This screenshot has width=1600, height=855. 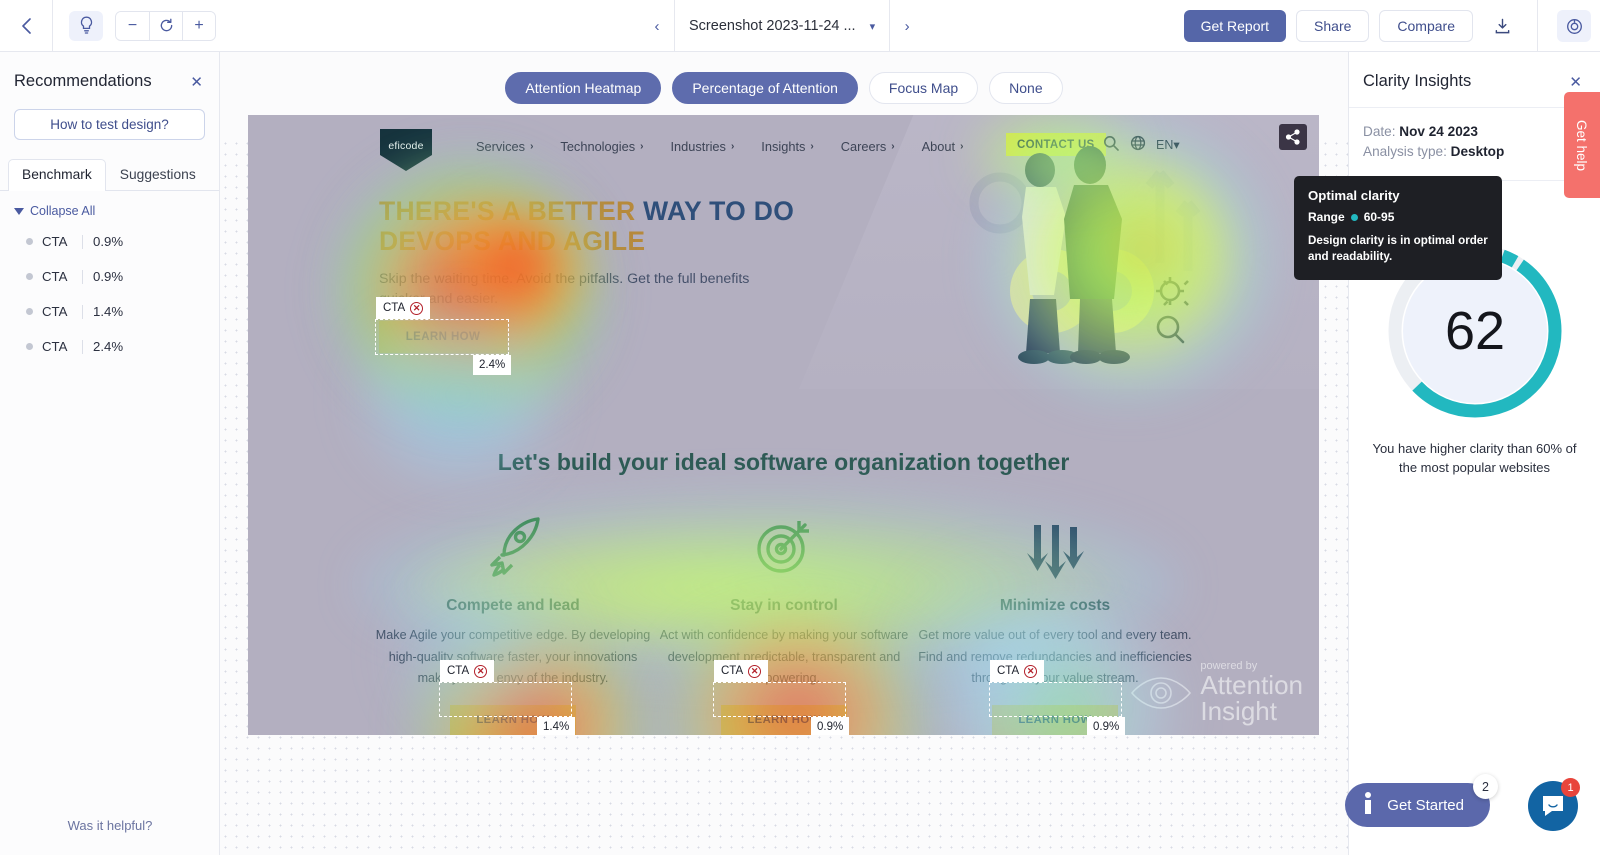 I want to click on compare-button: Compare, so click(x=1426, y=26).